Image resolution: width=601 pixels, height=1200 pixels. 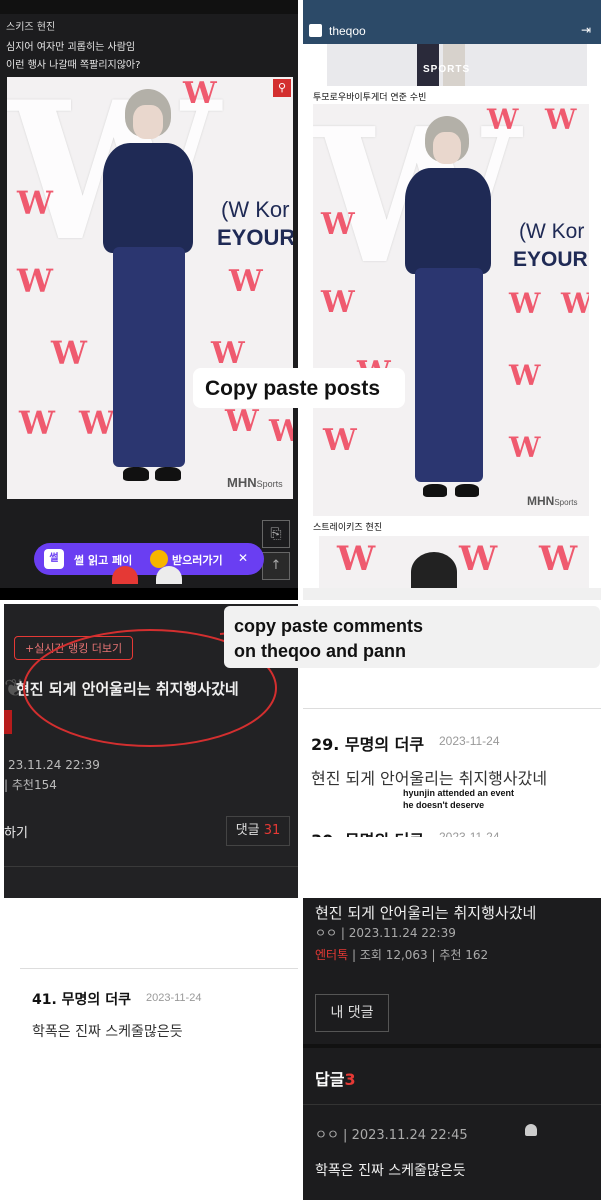 What do you see at coordinates (320, 651) in the screenshot?
I see `note-line-2: on theqoo and pann` at bounding box center [320, 651].